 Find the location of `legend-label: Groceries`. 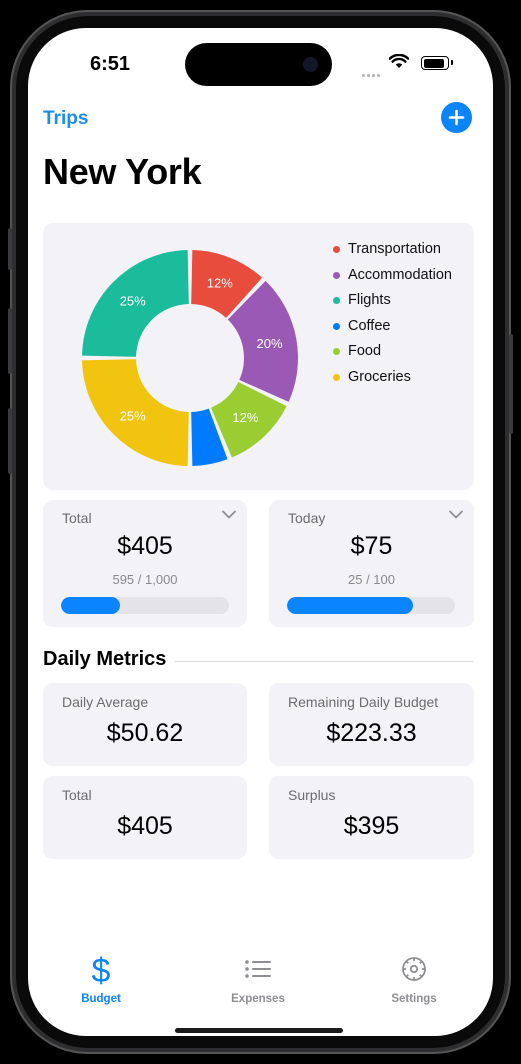

legend-label: Groceries is located at coordinates (379, 376).